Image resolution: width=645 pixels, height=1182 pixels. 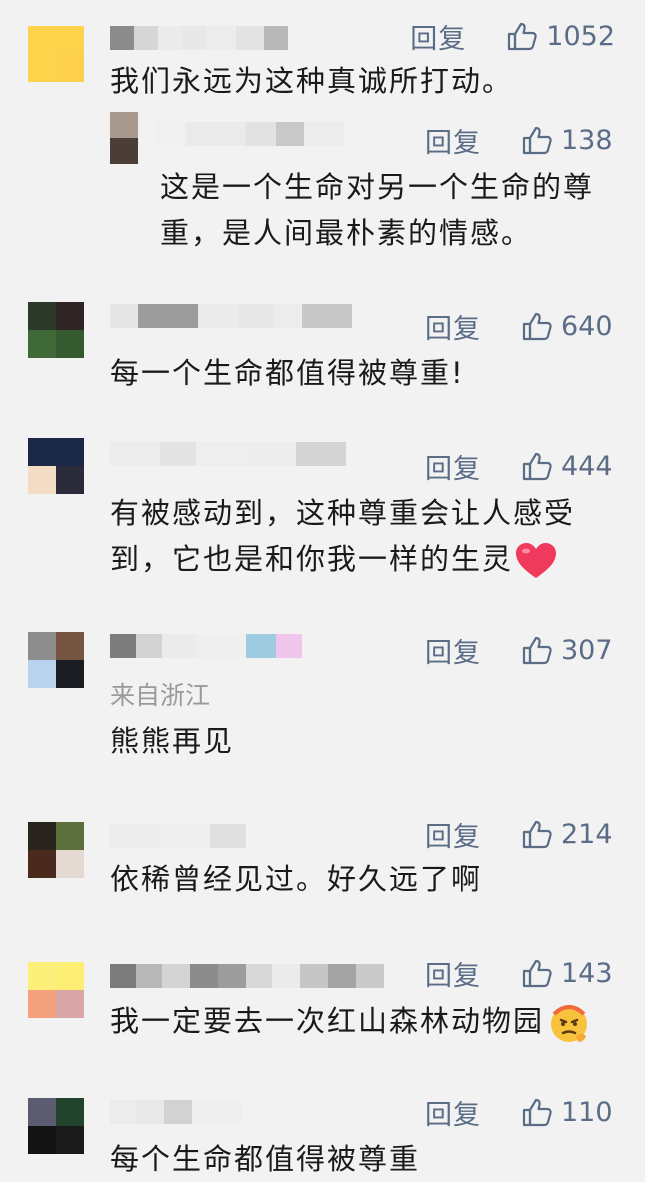 What do you see at coordinates (312, 81) in the screenshot?
I see `comment-text: 我们永远为这种真诚所打动。` at bounding box center [312, 81].